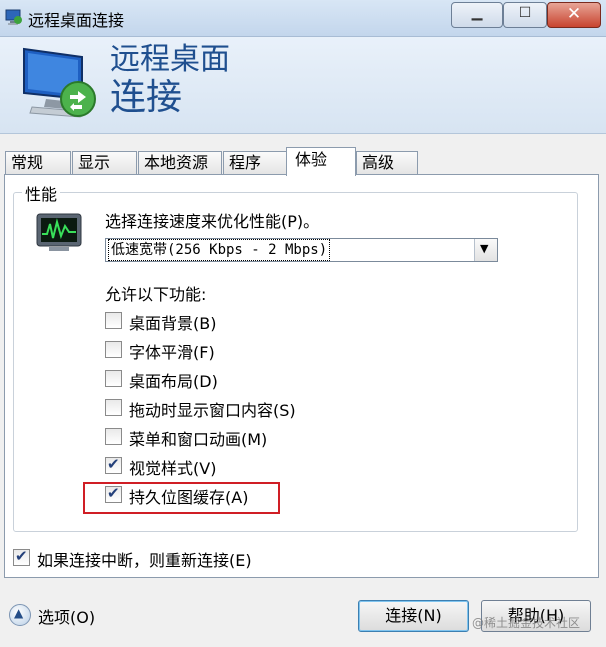  I want to click on tab-programs: 程序, so click(255, 163).